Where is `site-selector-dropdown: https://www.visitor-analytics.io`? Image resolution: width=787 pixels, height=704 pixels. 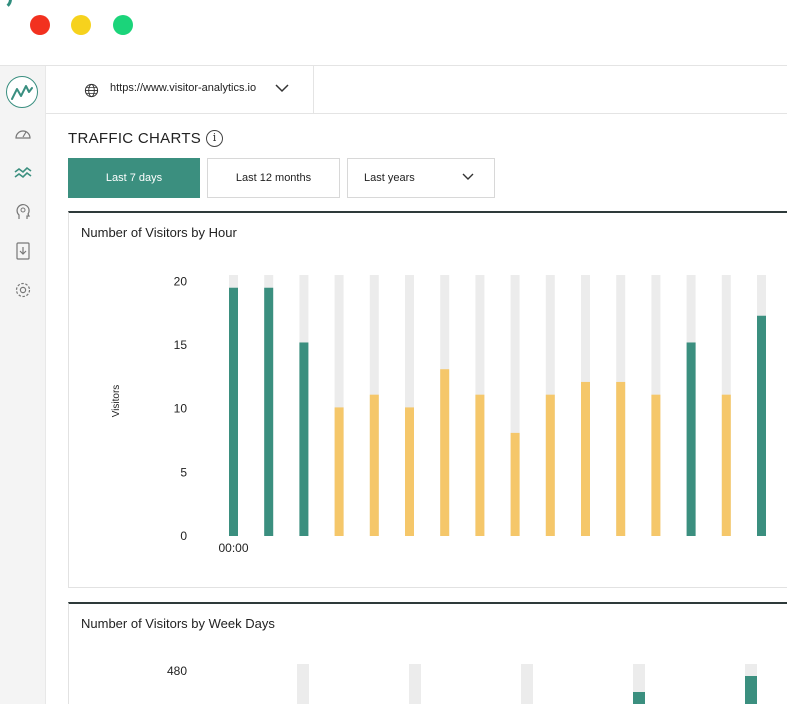 site-selector-dropdown: https://www.visitor-analytics.io is located at coordinates (180, 89).